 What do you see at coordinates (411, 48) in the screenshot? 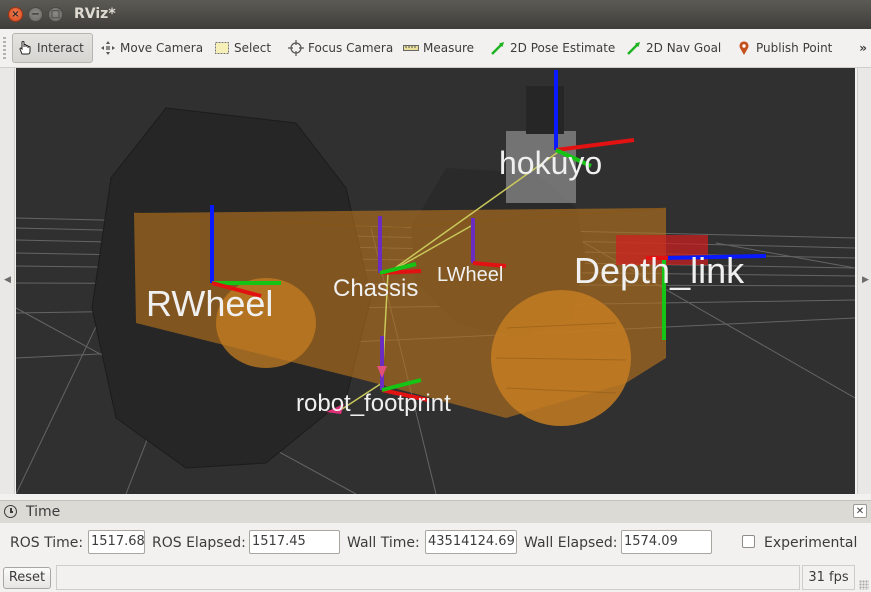
I see `ruler-icon` at bounding box center [411, 48].